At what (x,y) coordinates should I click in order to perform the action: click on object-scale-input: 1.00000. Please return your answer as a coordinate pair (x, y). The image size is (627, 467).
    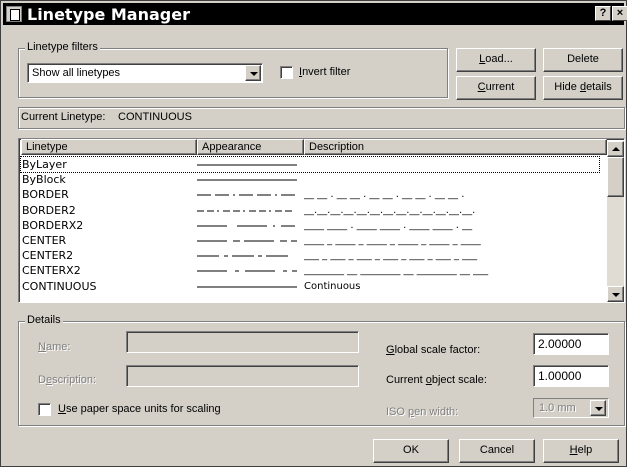
    Looking at the image, I should click on (571, 376).